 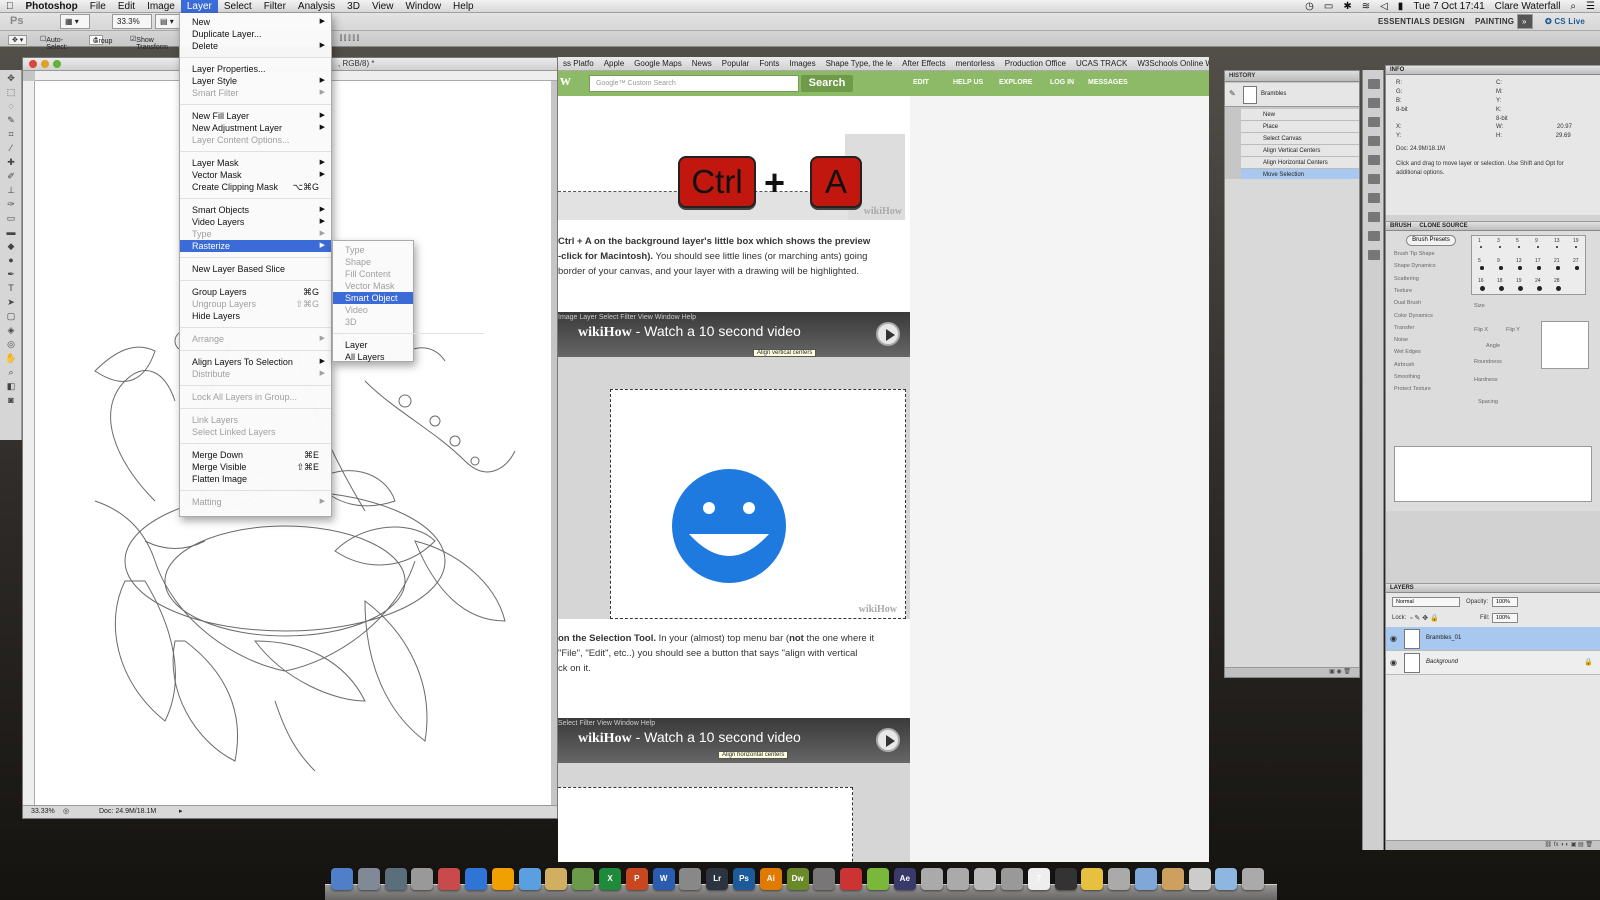 What do you see at coordinates (126, 6) in the screenshot?
I see `menu-edit: Edit` at bounding box center [126, 6].